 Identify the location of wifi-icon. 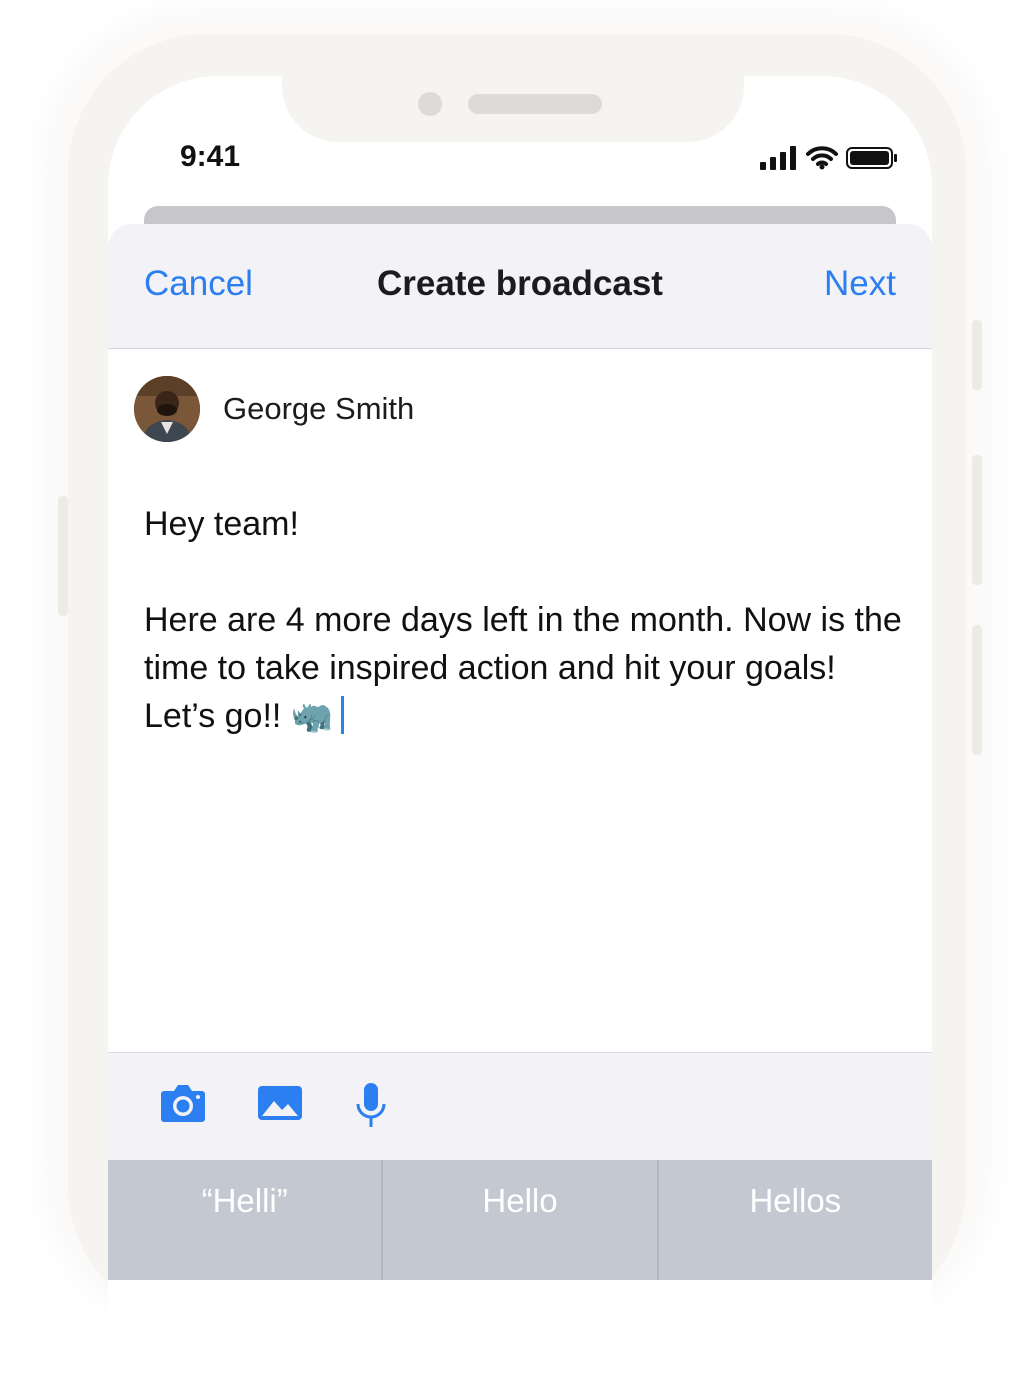
(822, 158).